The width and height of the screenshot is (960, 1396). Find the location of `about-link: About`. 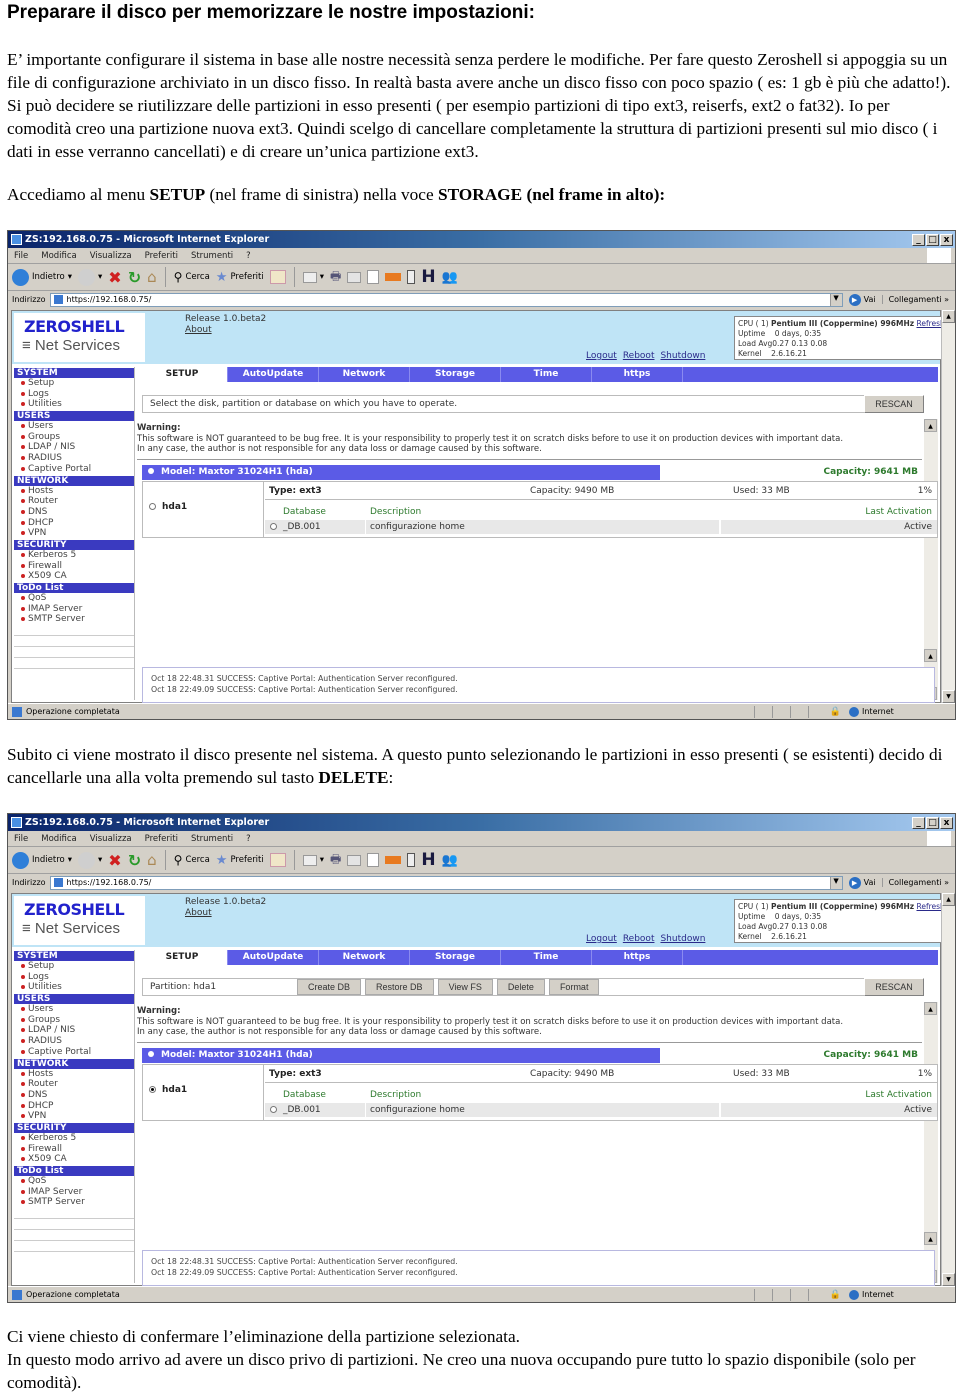

about-link: About is located at coordinates (198, 330).